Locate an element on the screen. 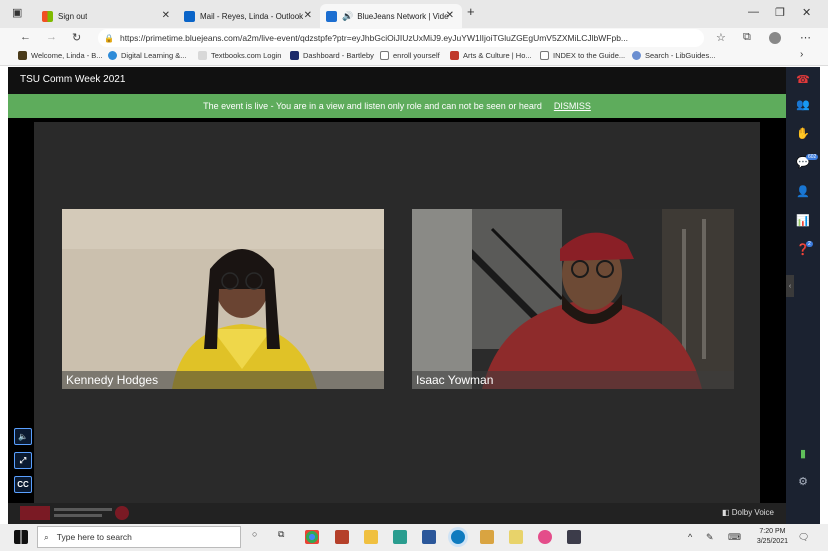  chevron-left-icon: ‹ is located at coordinates (790, 286).